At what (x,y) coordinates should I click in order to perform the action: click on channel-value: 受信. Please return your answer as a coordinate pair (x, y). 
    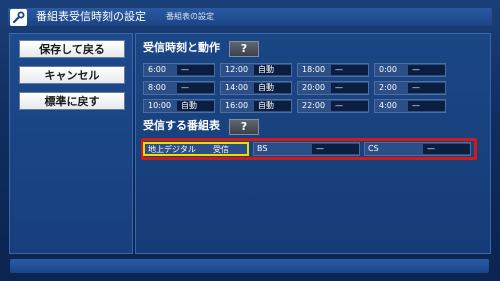
    Looking at the image, I should click on (221, 149).